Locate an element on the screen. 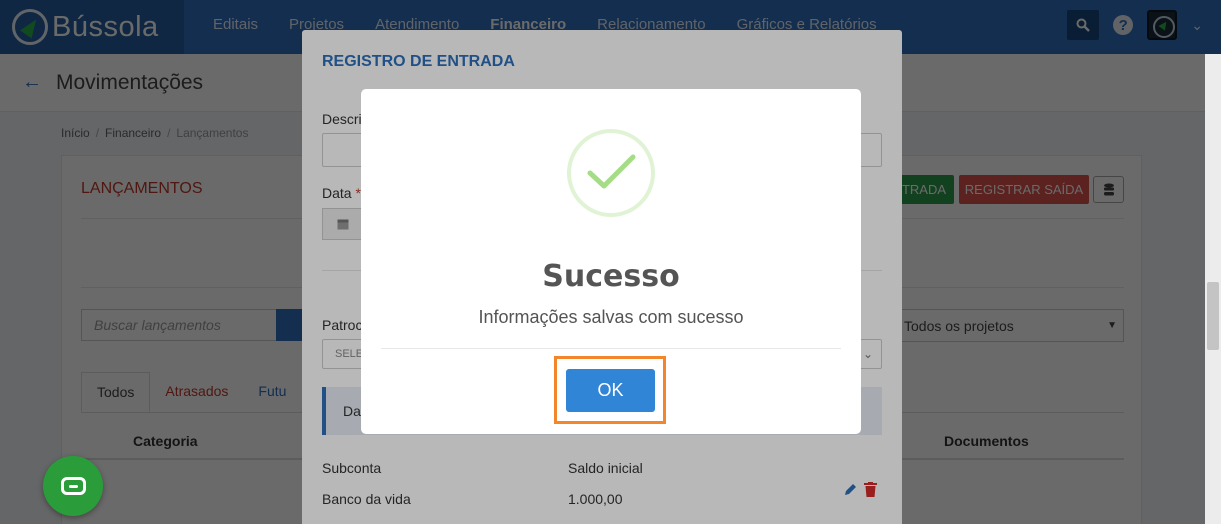  dialog-title: Sucesso is located at coordinates (611, 276).